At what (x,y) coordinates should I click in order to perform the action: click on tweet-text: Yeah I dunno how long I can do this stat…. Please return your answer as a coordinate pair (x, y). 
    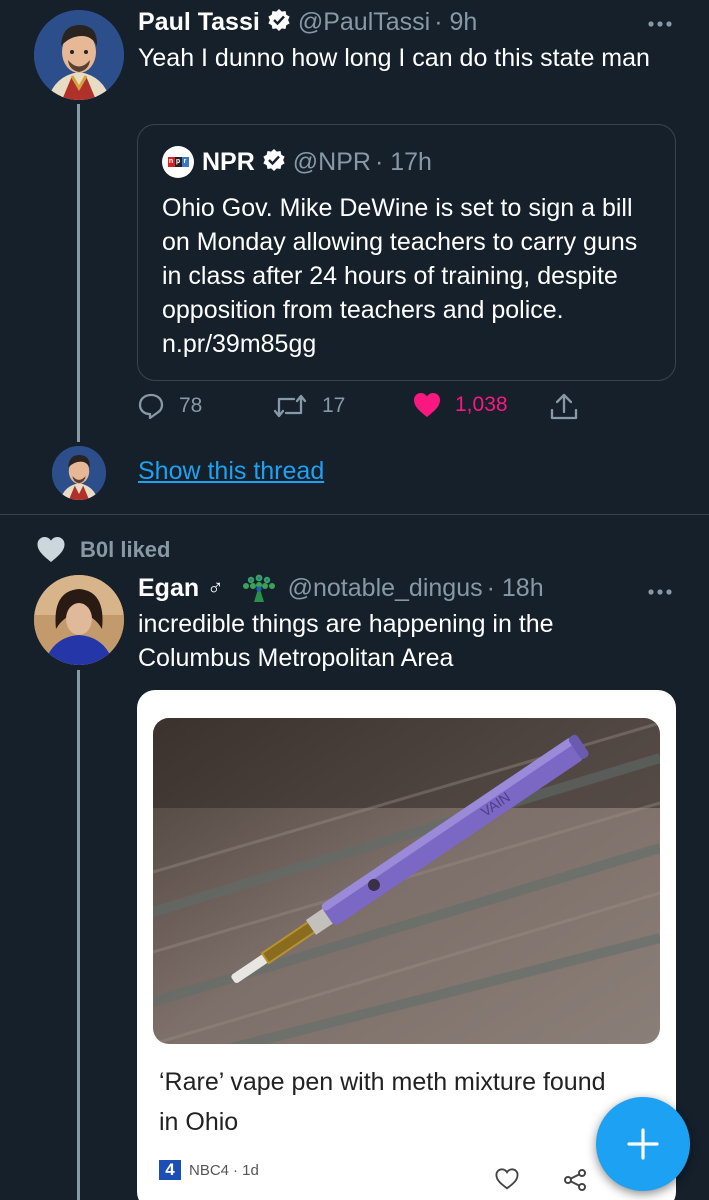
    Looking at the image, I should click on (394, 58).